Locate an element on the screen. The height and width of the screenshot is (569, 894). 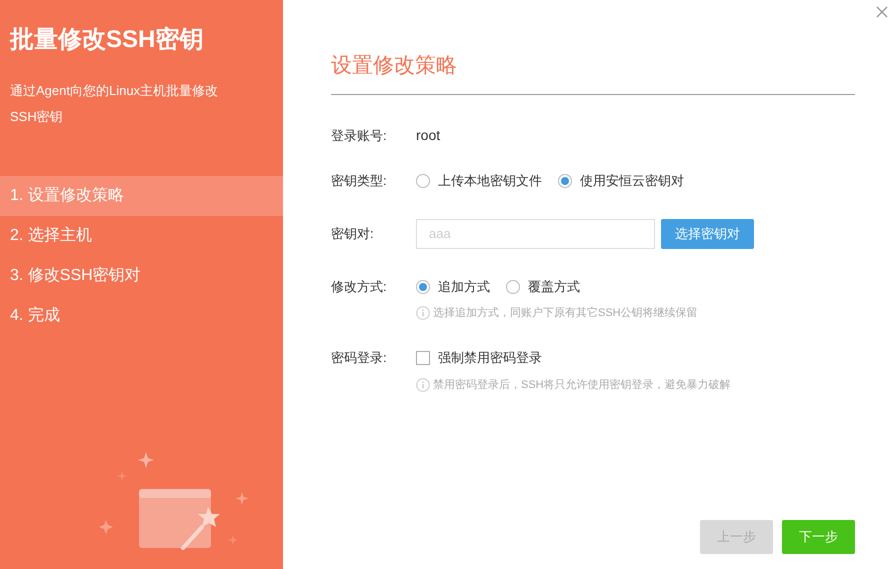
step-item: 3. 修改SSH密钥对 is located at coordinates (141, 276).